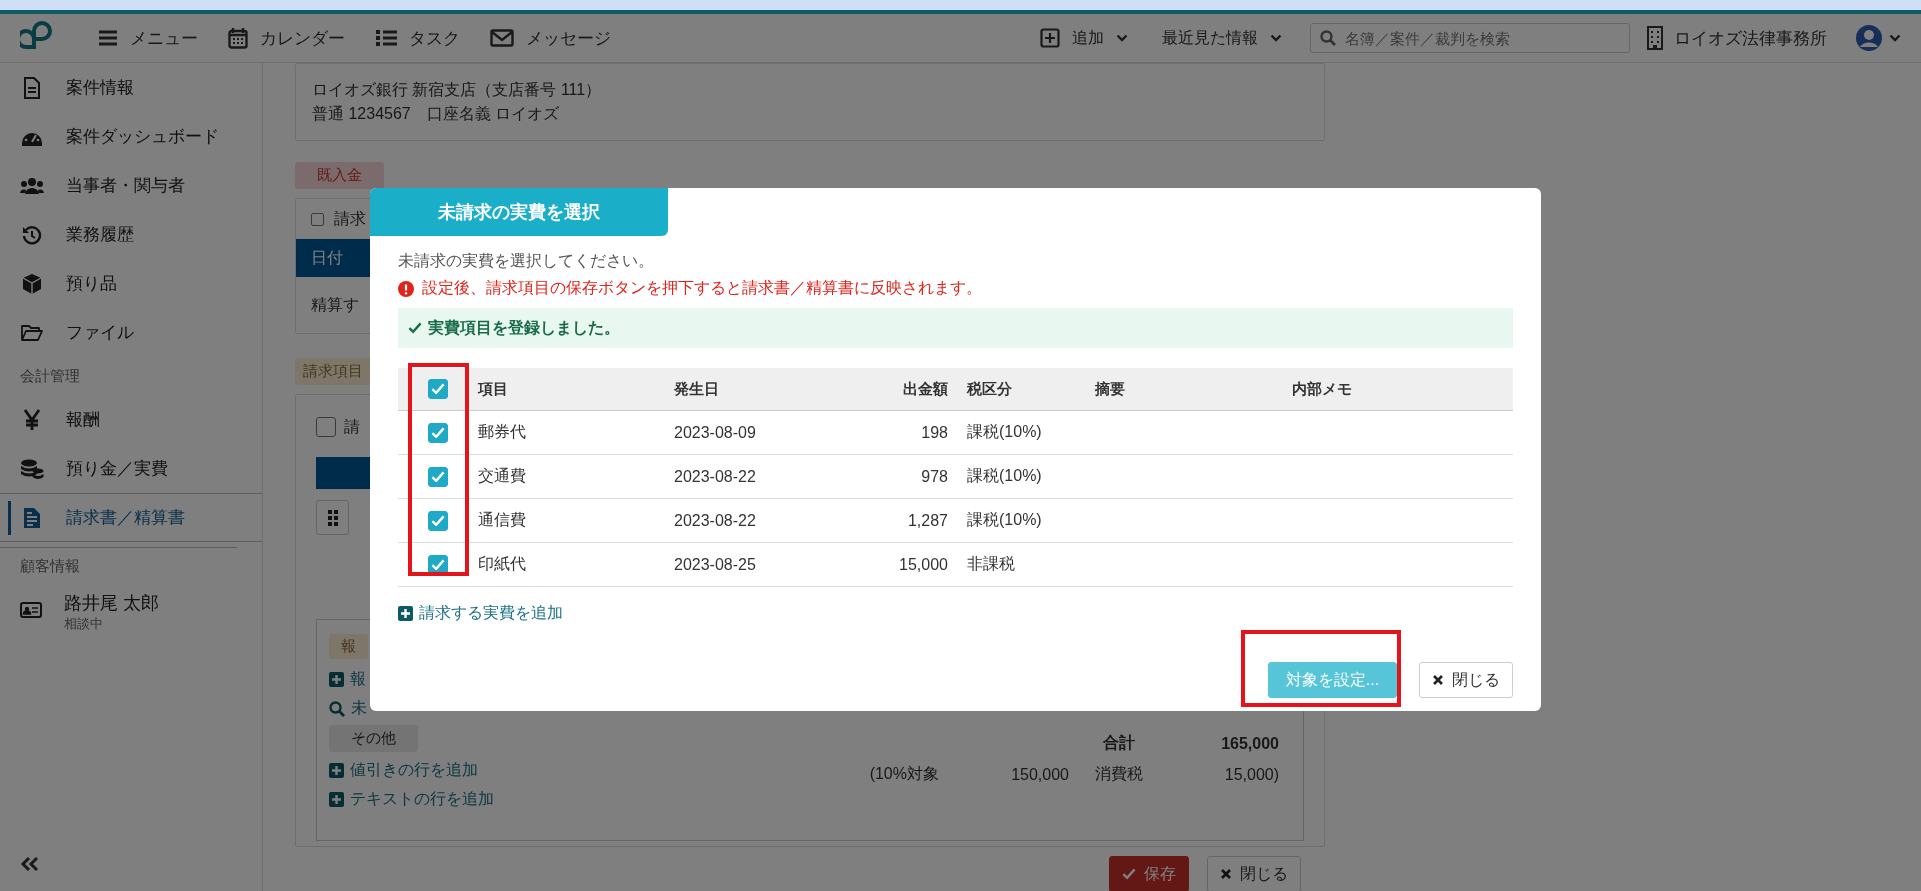 The height and width of the screenshot is (891, 1921). Describe the element at coordinates (131, 185) in the screenshot. I see `sidebar-item: 当事者・関与者` at that location.